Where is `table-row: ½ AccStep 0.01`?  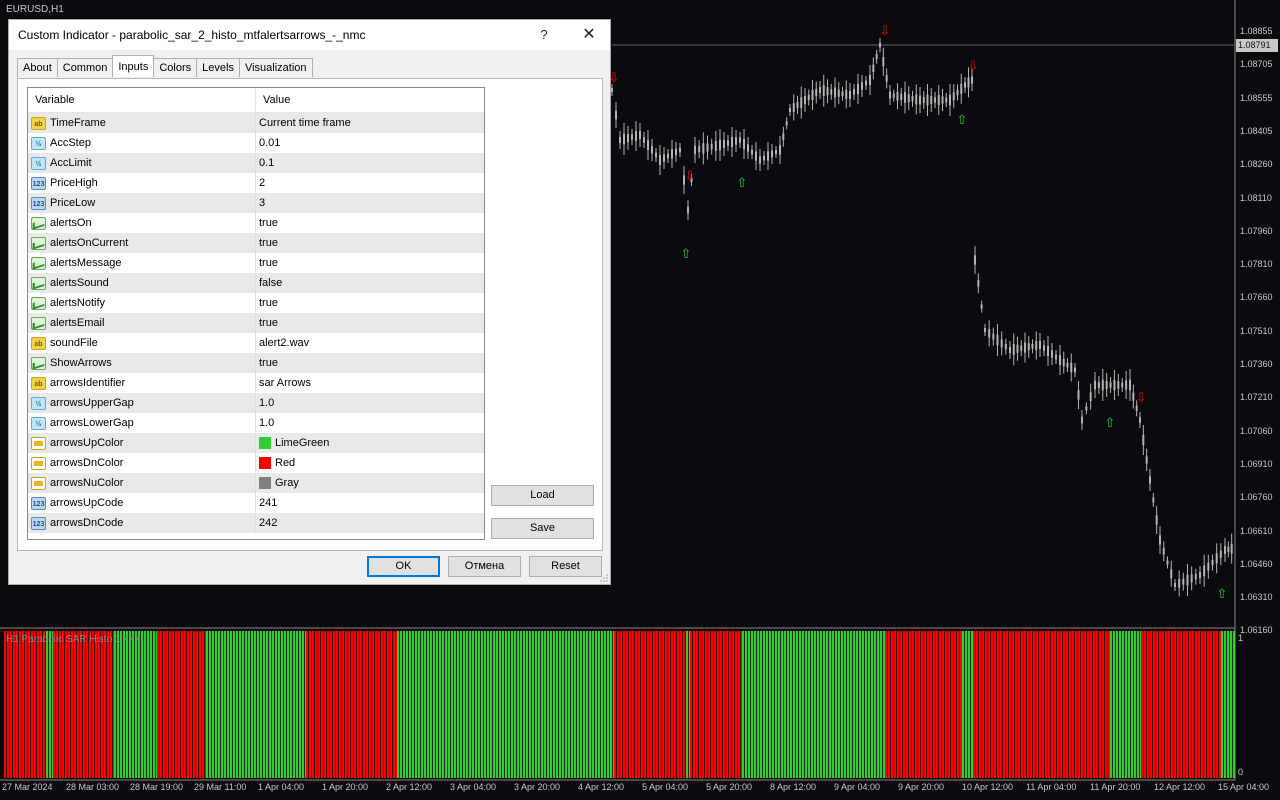 table-row: ½ AccStep 0.01 is located at coordinates (256, 143).